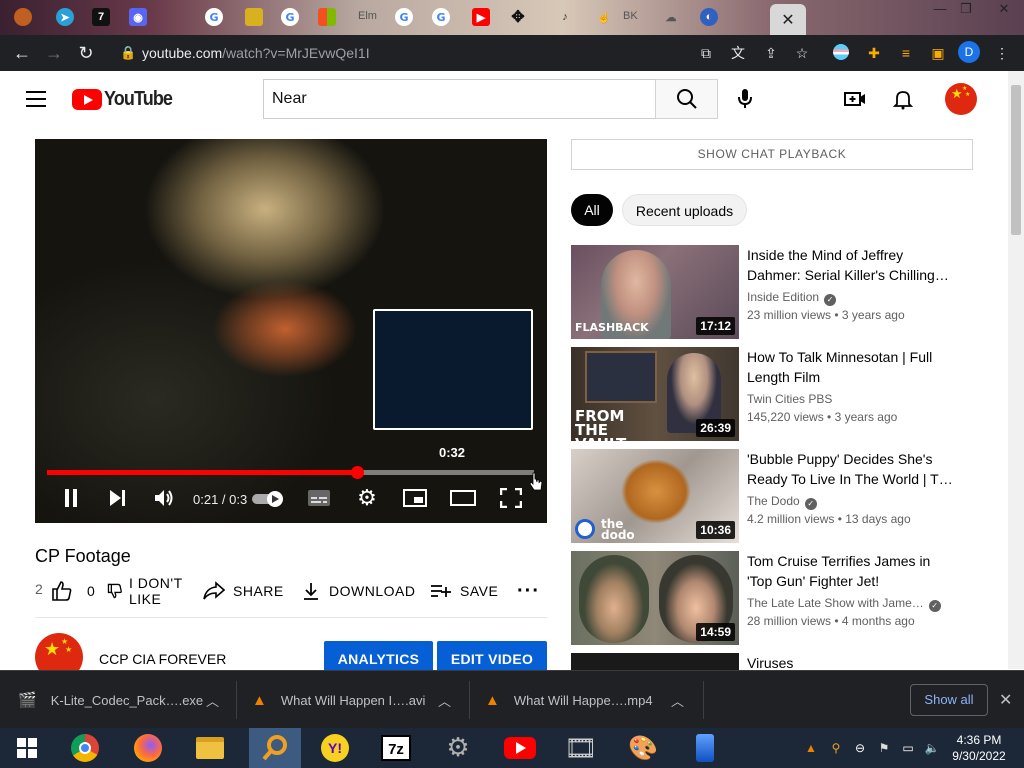 This screenshot has height=768, width=1024. Describe the element at coordinates (966, 9) in the screenshot. I see `restore-icon: ❐` at that location.